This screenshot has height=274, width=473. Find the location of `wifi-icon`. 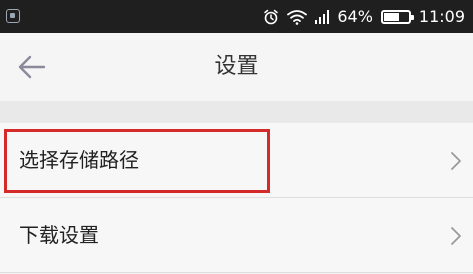

wifi-icon is located at coordinates (297, 17).